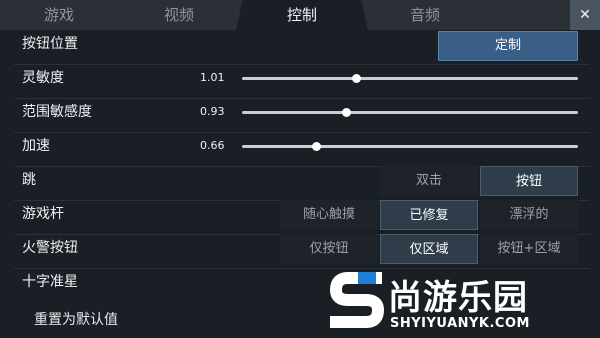  What do you see at coordinates (76, 319) in the screenshot?
I see `reset-defaults-button: 重置为默认值` at bounding box center [76, 319].